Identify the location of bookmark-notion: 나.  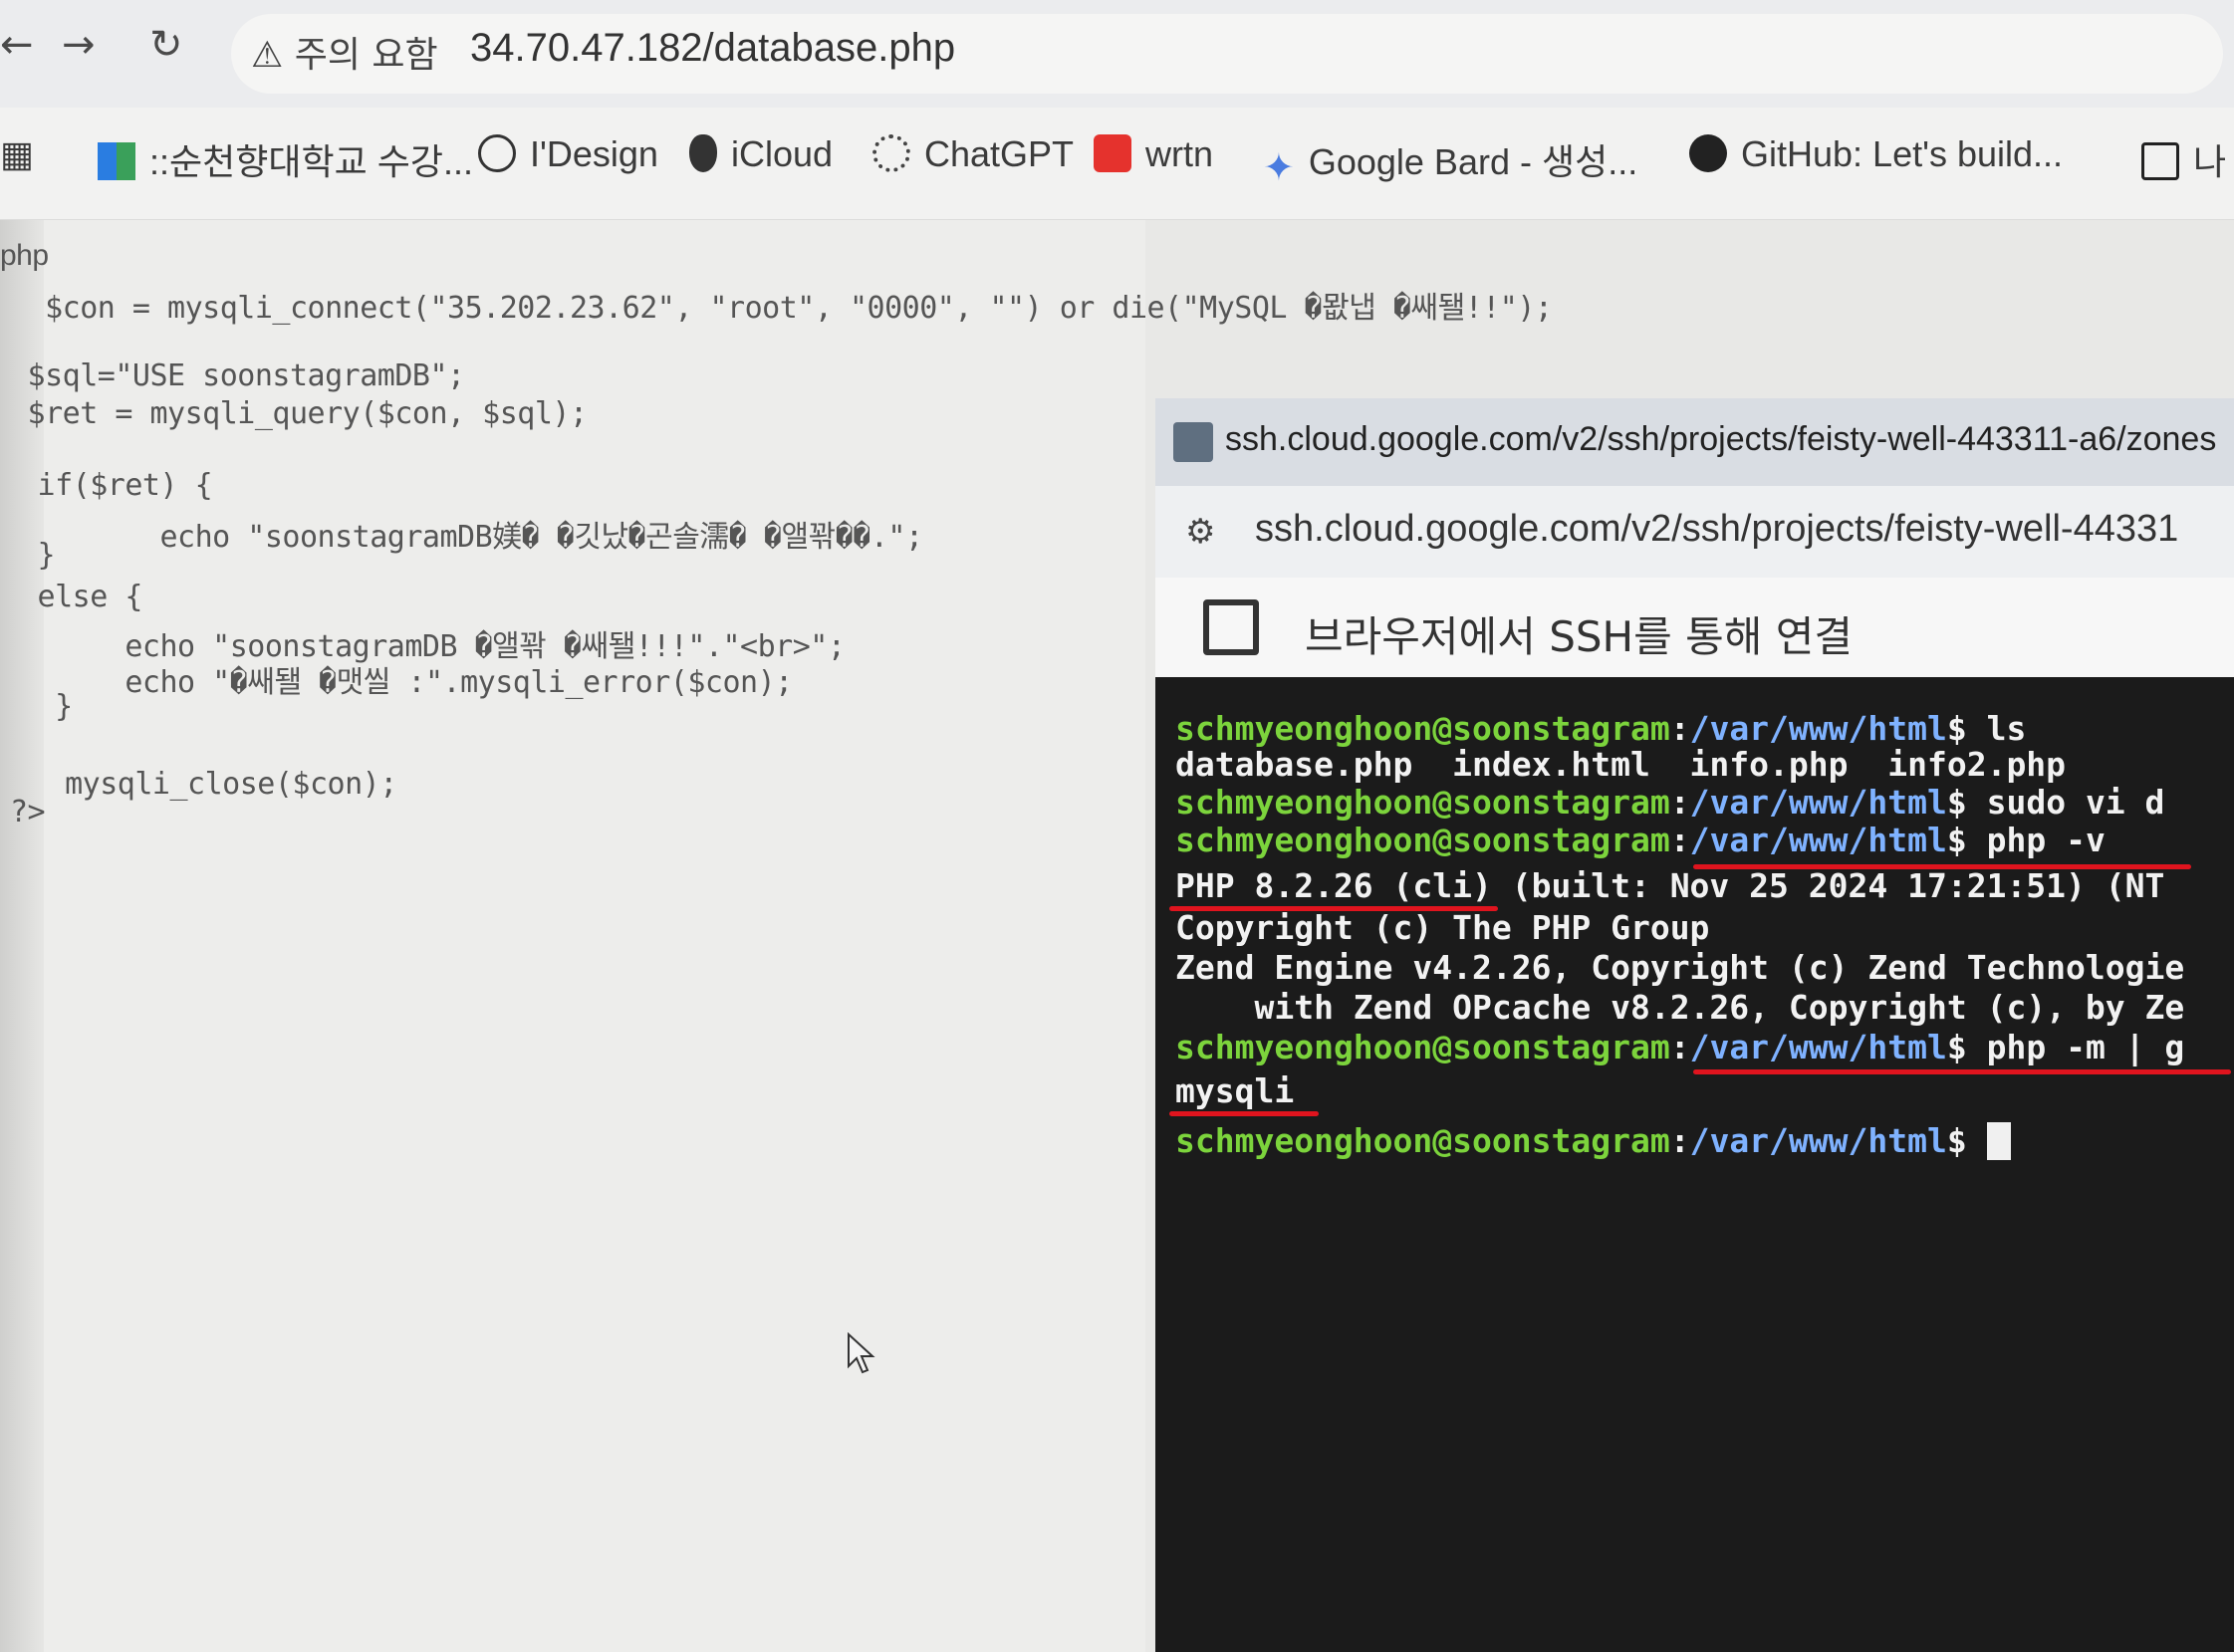
(2183, 159).